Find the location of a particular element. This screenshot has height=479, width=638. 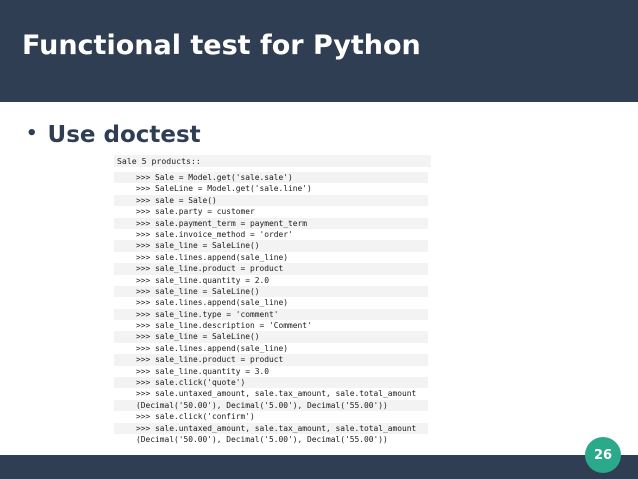

code-line: >>> sale_line.type = 'comment' is located at coordinates (271, 314).